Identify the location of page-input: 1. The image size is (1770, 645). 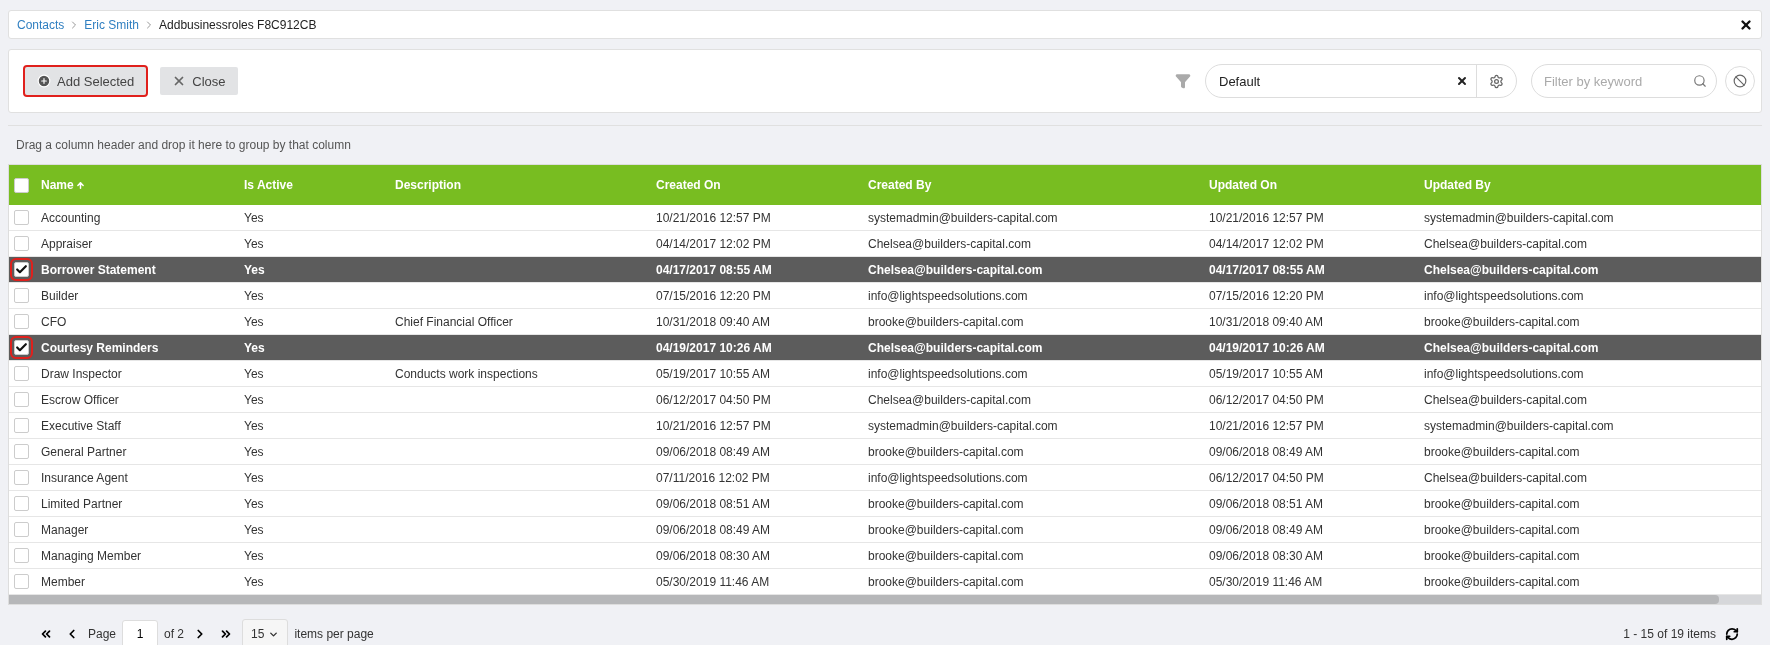
(140, 632).